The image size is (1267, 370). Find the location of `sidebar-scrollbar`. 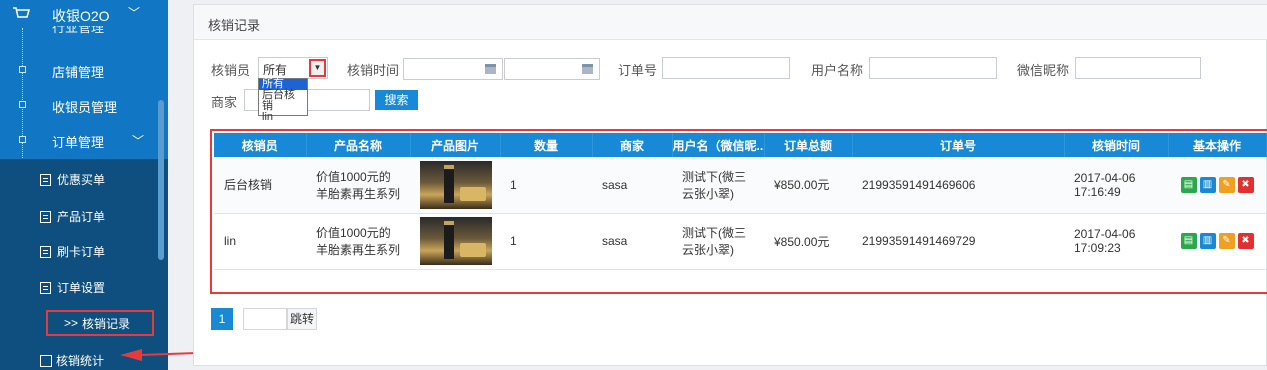

sidebar-scrollbar is located at coordinates (161, 180).